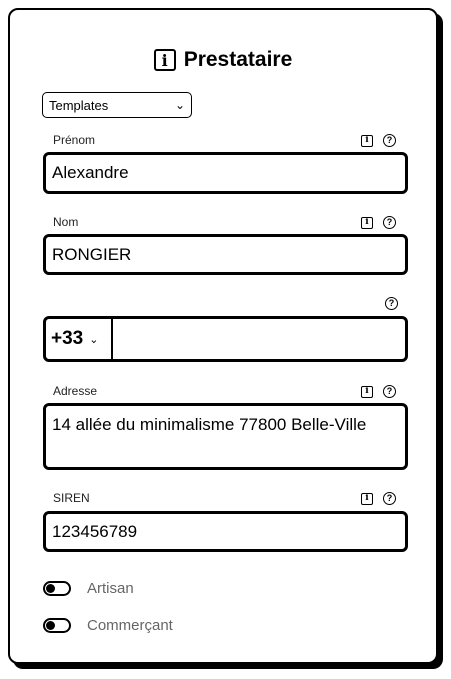  Describe the element at coordinates (75, 391) in the screenshot. I see `adresse-label: Adresse` at that location.